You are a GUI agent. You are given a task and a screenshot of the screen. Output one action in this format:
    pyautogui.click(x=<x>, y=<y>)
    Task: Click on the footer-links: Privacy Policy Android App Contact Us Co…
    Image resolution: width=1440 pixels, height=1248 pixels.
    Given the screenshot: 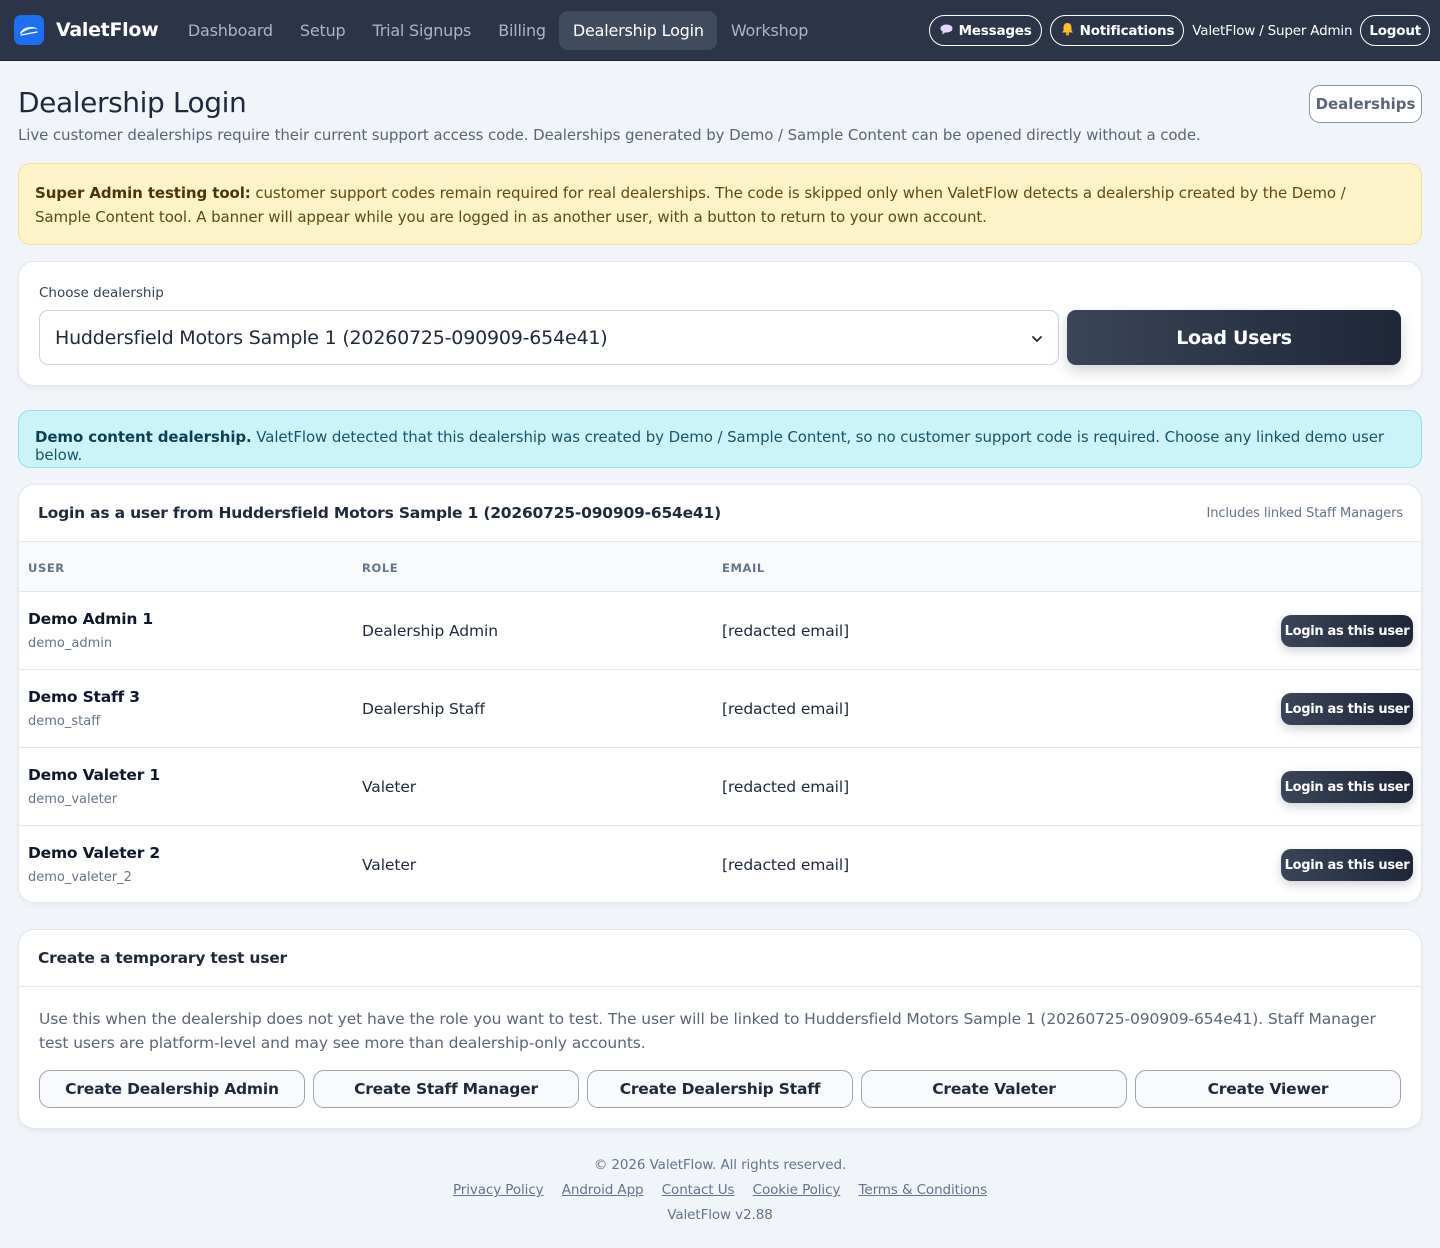 What is the action you would take?
    pyautogui.click(x=720, y=1190)
    